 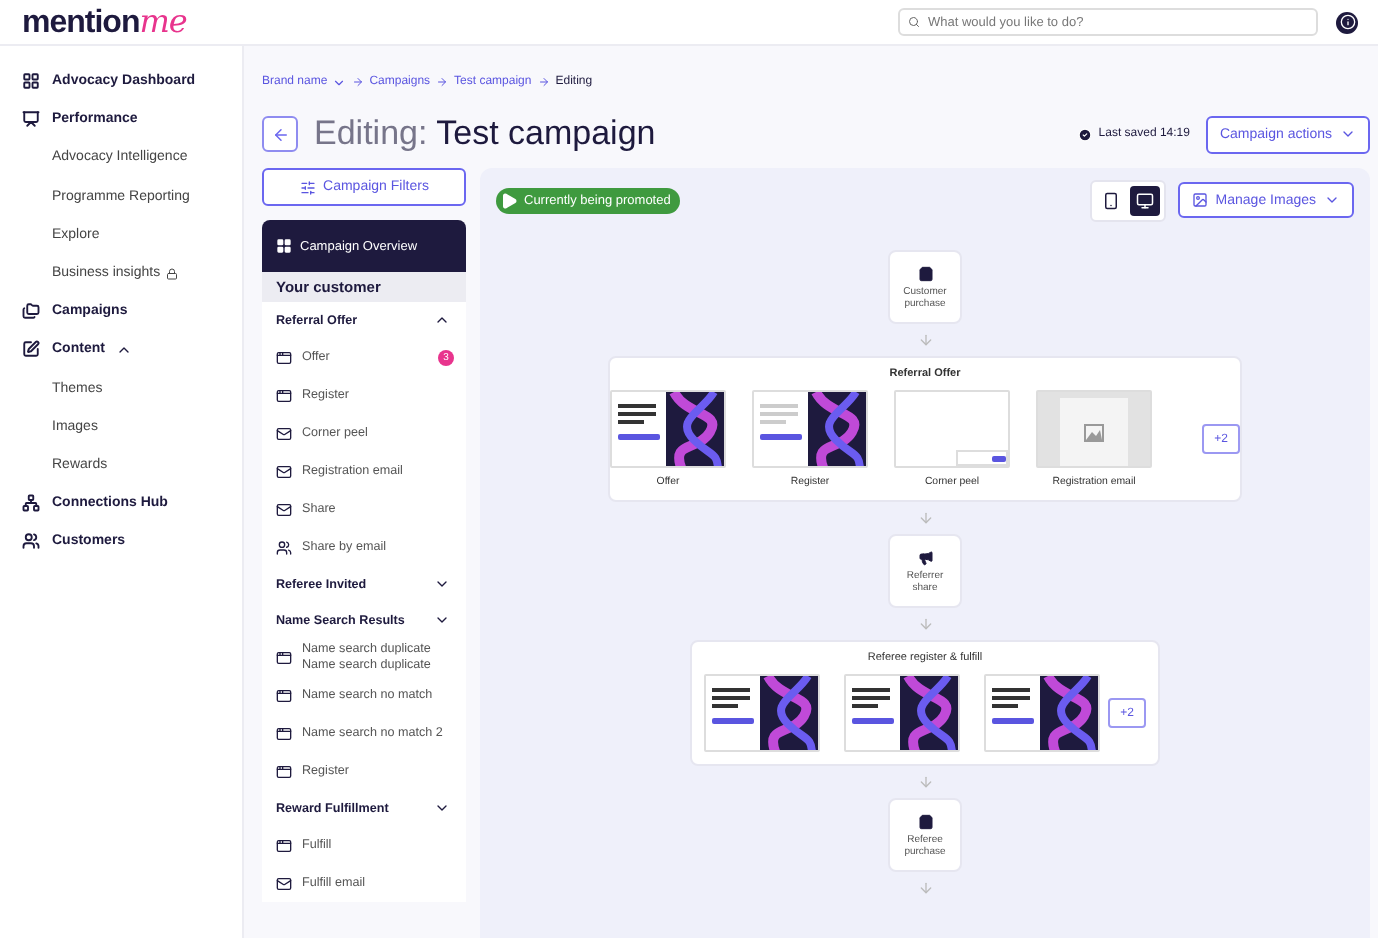 I want to click on folders-icon, so click(x=31, y=311).